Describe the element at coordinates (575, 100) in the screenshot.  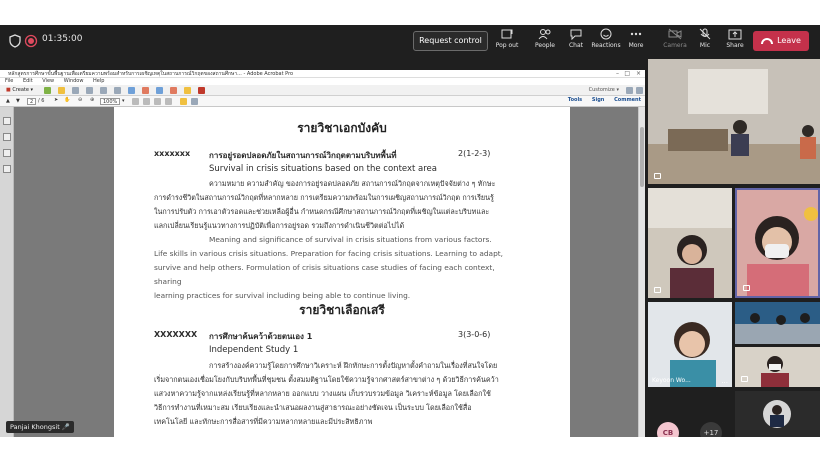
I see `tools-link: Tools` at that location.